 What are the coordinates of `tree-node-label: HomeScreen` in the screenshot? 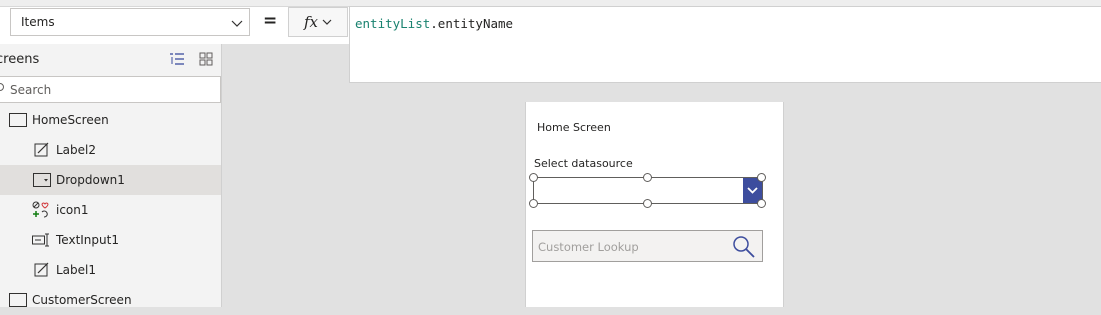 It's located at (70, 120).